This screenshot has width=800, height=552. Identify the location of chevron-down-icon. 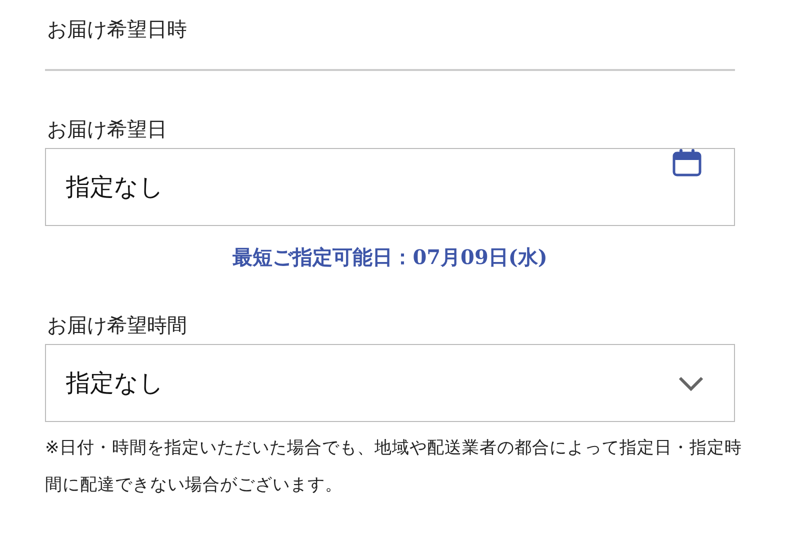
(691, 384).